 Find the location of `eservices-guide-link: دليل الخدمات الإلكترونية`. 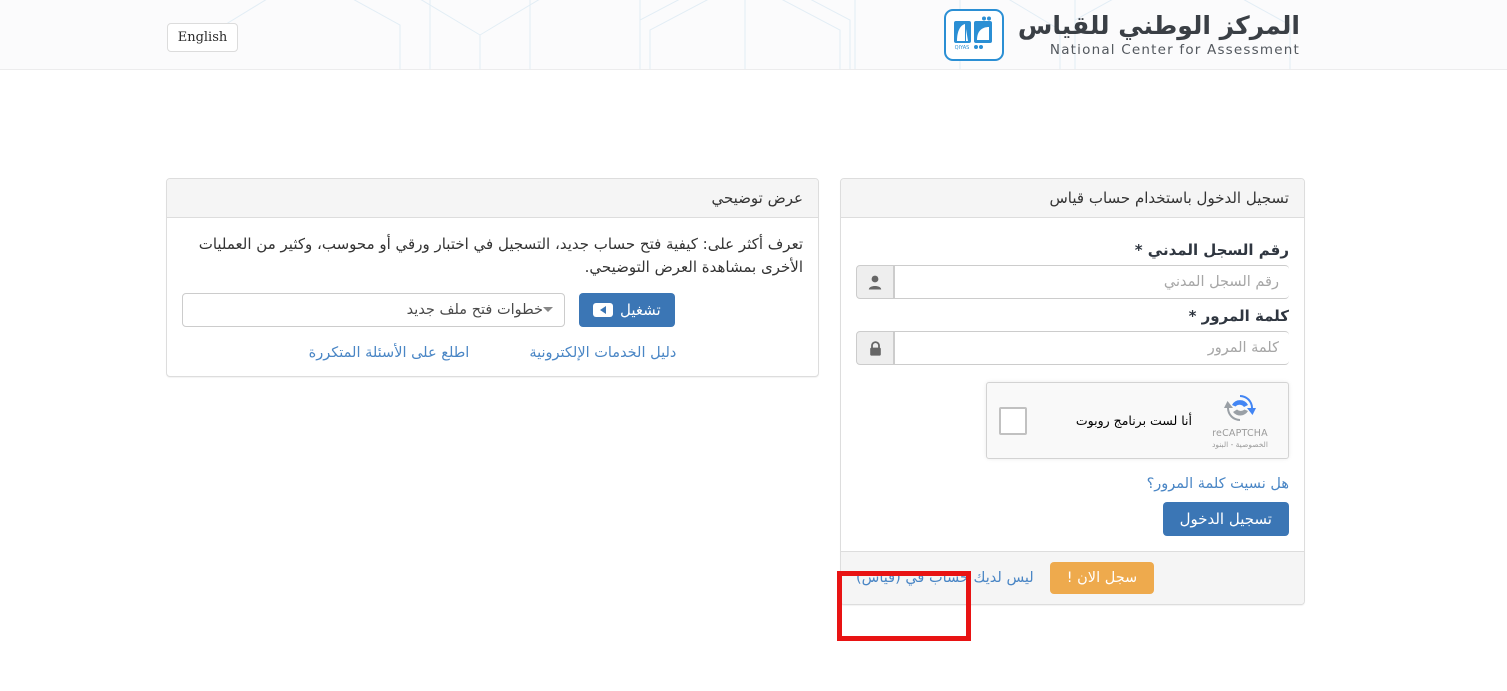

eservices-guide-link: دليل الخدمات الإلكترونية is located at coordinates (602, 353).